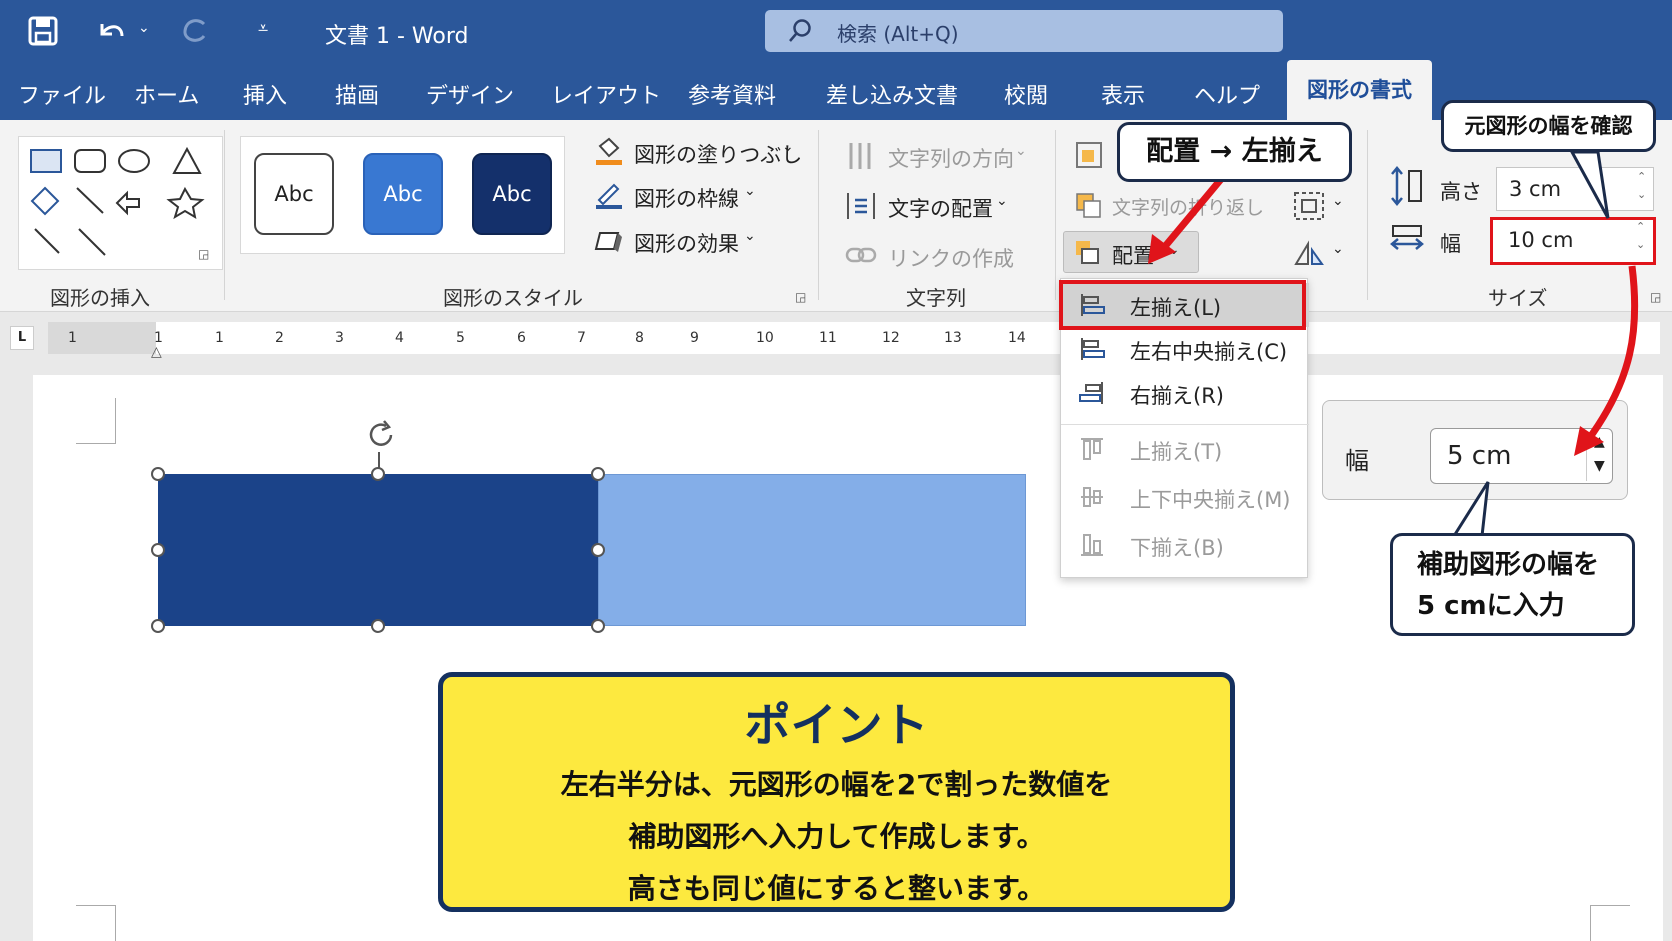  What do you see at coordinates (156, 352) in the screenshot?
I see `indent-marker-icon: △` at bounding box center [156, 352].